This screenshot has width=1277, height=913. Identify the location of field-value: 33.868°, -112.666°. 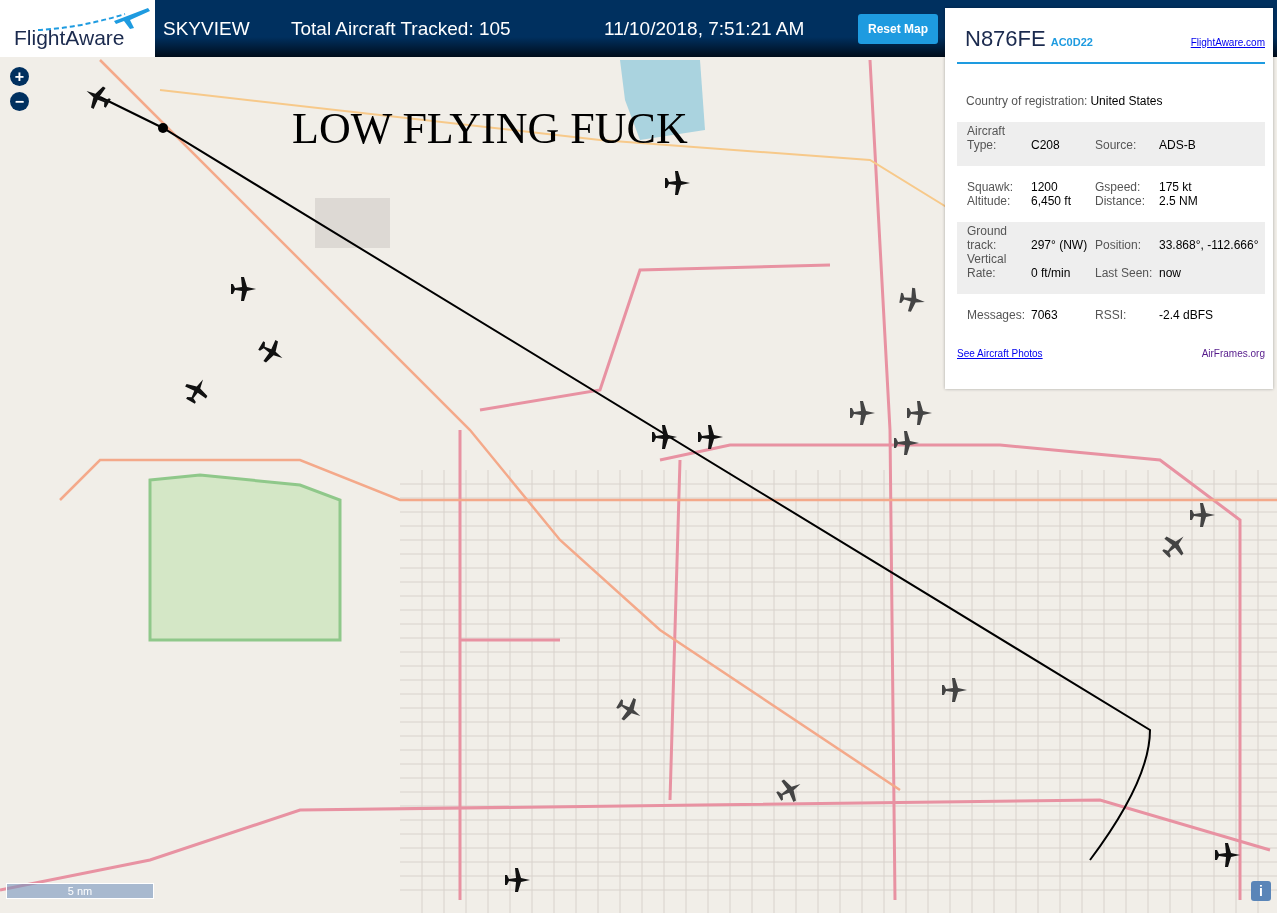
(1209, 245).